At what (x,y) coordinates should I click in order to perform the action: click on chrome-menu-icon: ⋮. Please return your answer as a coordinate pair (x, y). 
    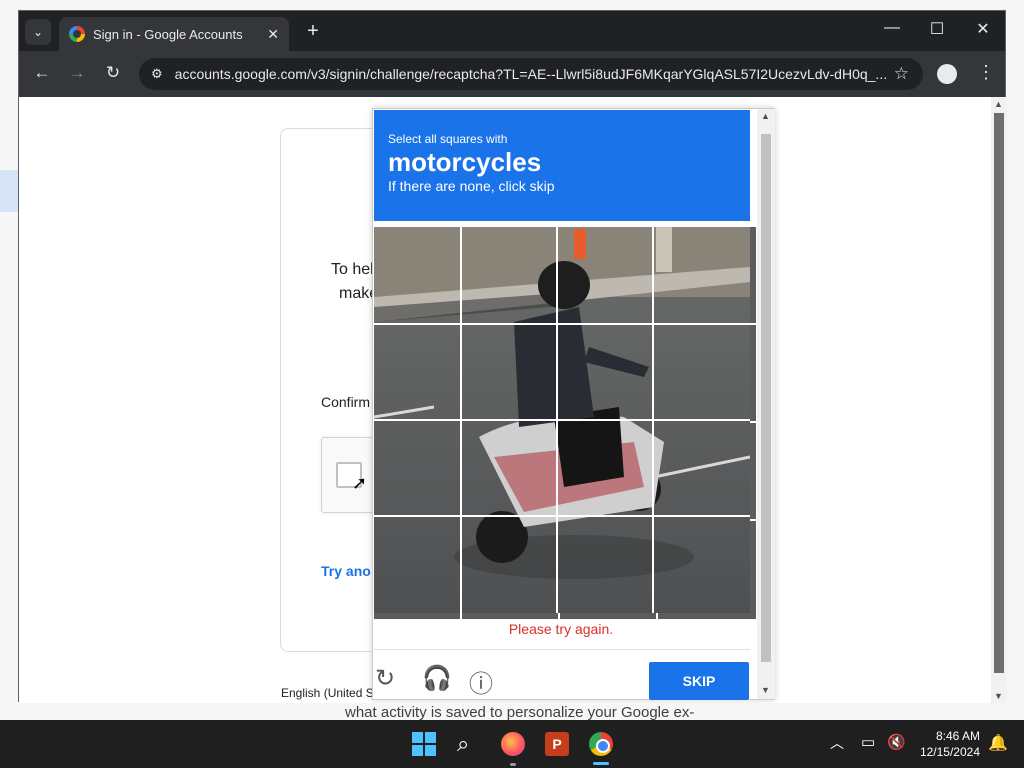
    Looking at the image, I should click on (986, 72).